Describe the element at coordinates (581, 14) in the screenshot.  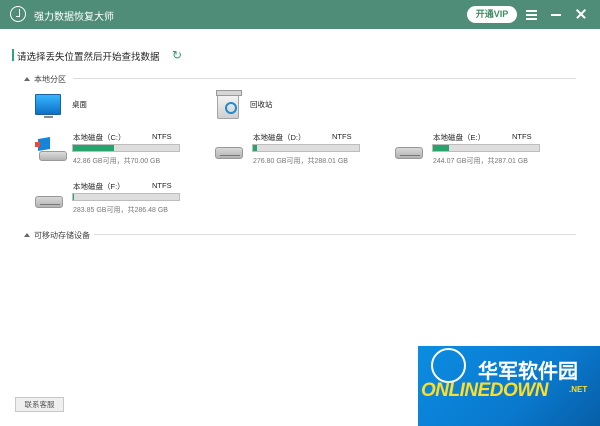
I see `close-icon` at that location.